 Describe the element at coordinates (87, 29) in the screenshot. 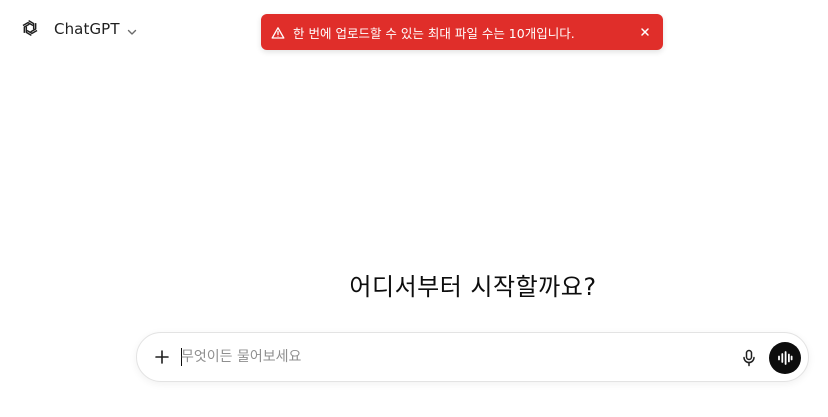

I see `model-name: ChatGPT` at that location.